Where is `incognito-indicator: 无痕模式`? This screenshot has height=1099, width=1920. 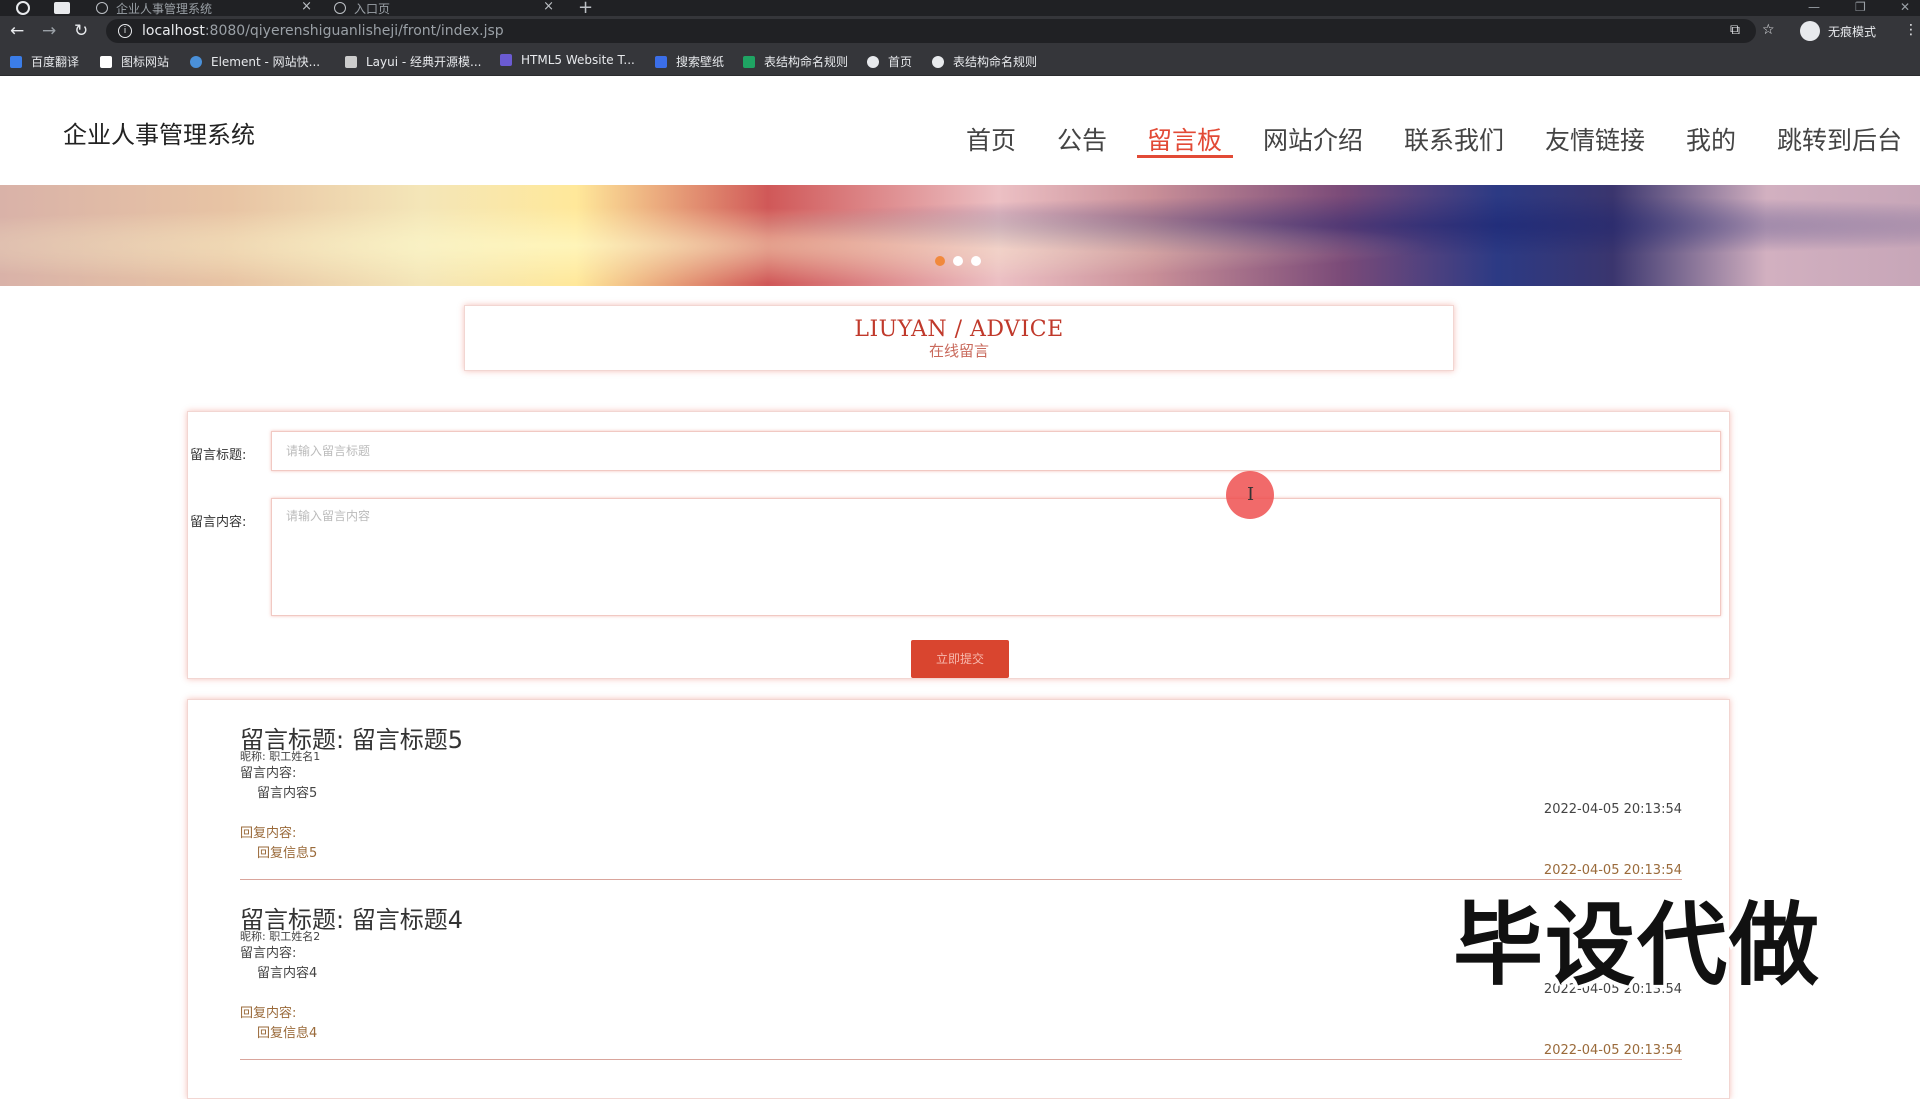
incognito-indicator: 无痕模式 is located at coordinates (1838, 31).